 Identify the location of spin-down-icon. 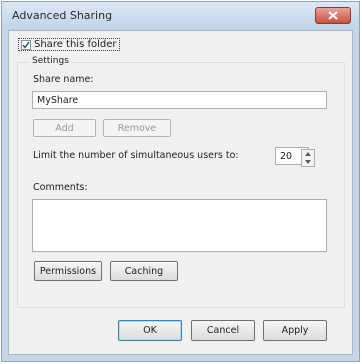
(308, 162).